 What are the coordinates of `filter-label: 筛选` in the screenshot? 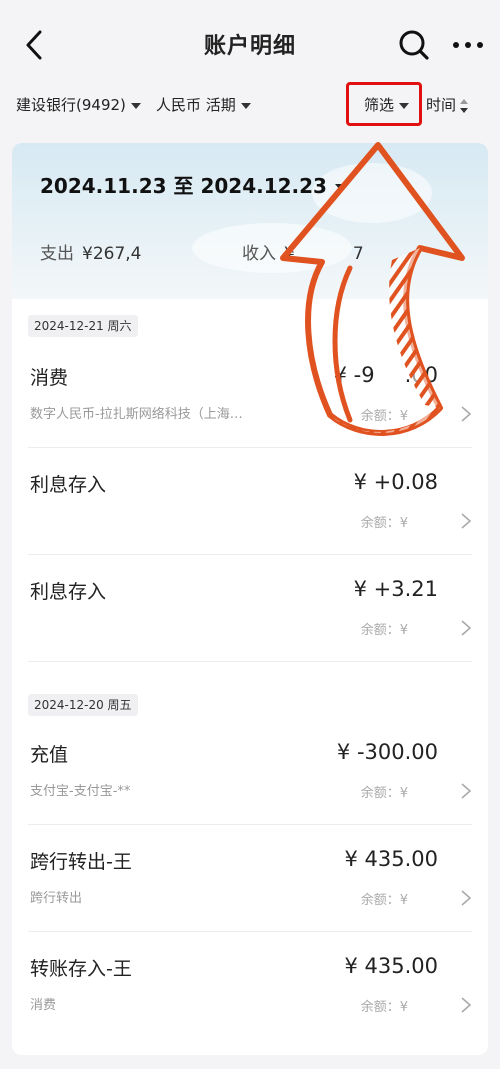 It's located at (379, 105).